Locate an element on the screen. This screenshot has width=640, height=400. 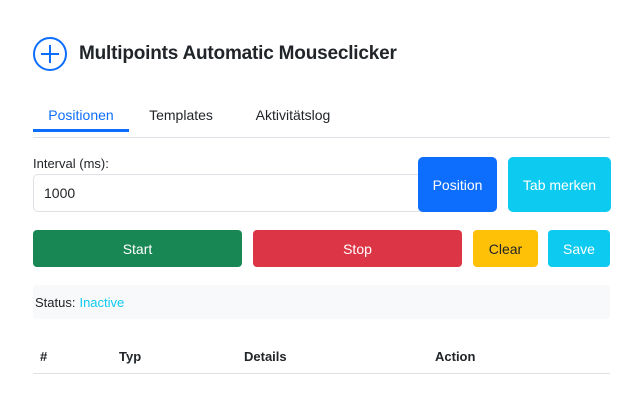
stop-button: Stop is located at coordinates (357, 248).